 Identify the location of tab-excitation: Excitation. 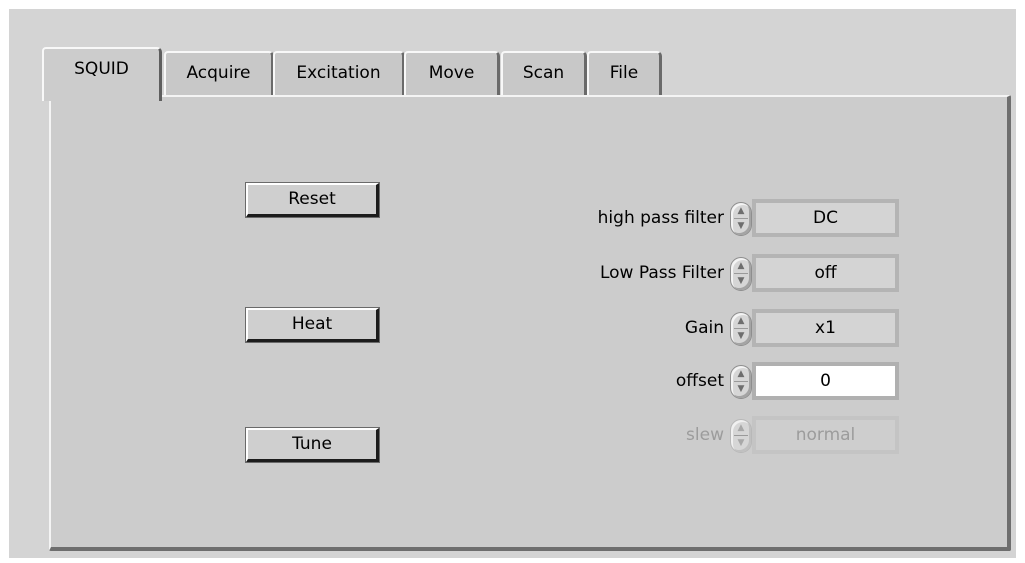
(339, 73).